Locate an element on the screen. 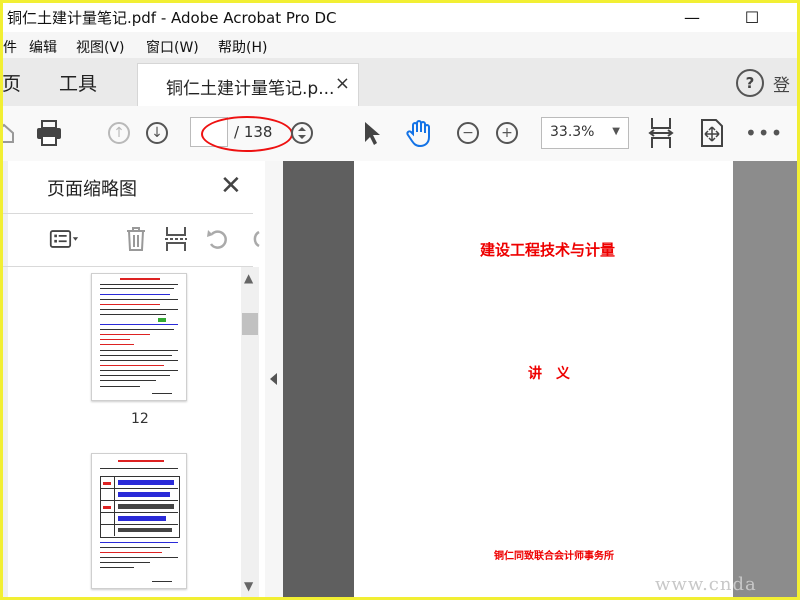 The height and width of the screenshot is (600, 800). annotation-oval is located at coordinates (247, 134).